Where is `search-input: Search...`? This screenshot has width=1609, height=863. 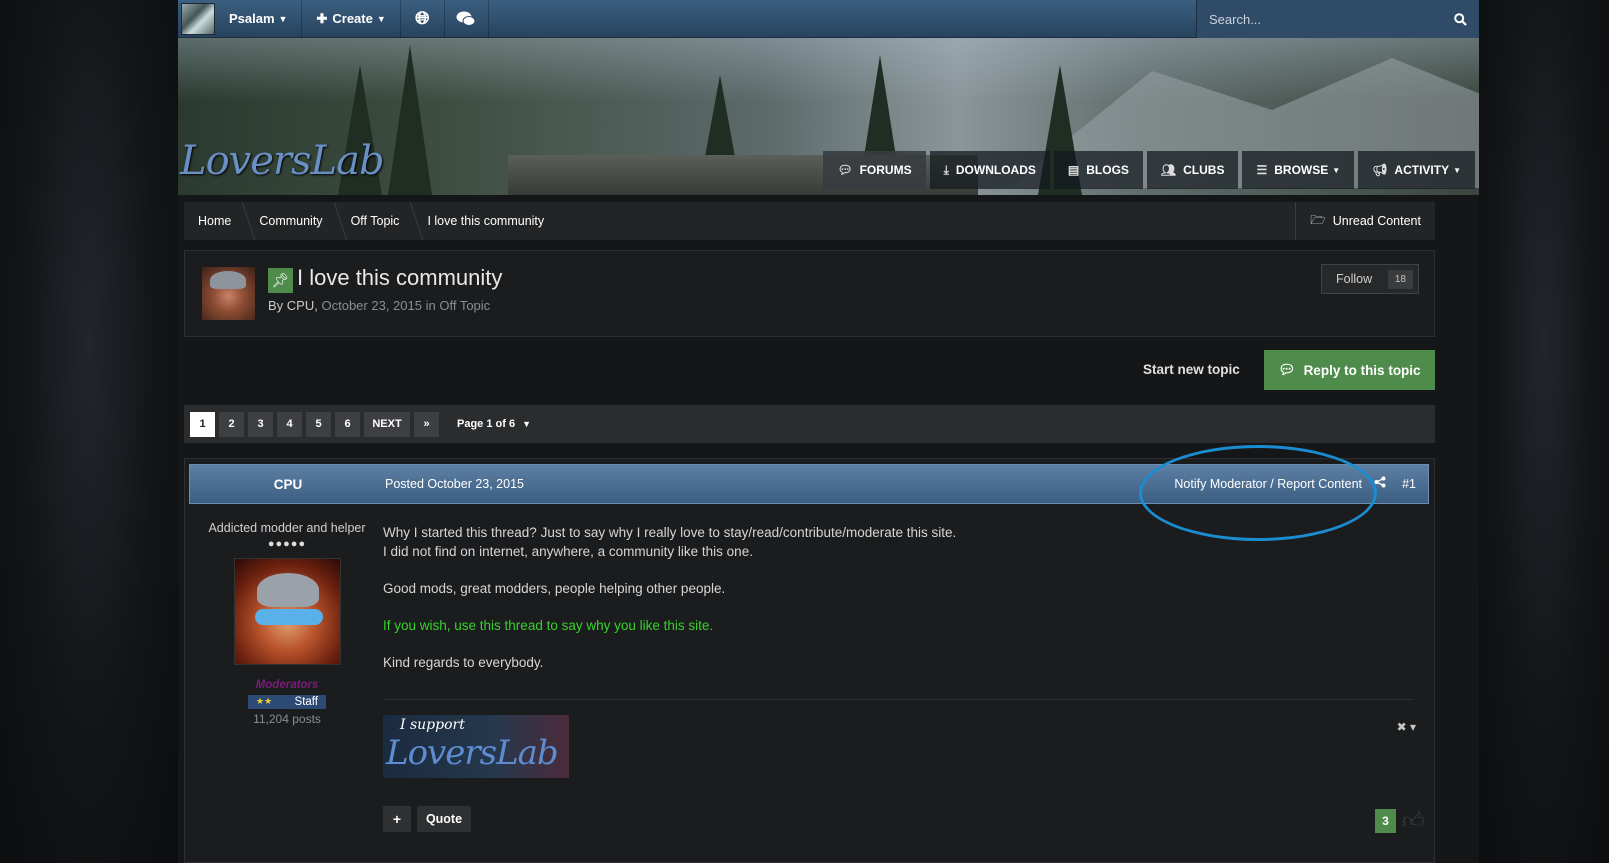 search-input: Search... is located at coordinates (1337, 19).